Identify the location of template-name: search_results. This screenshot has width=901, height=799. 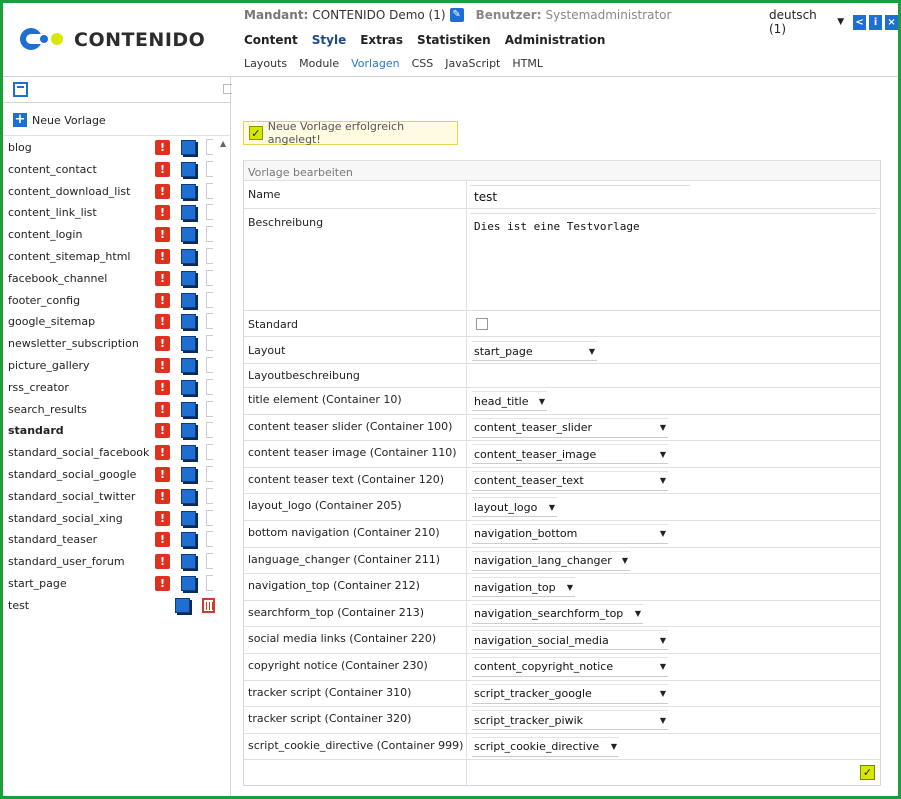
(47, 409).